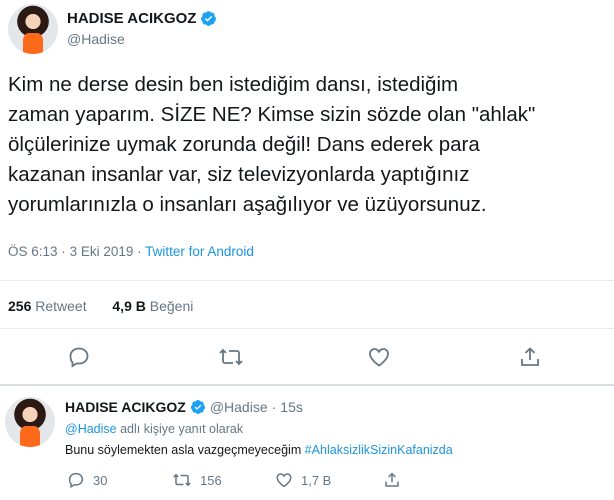 The height and width of the screenshot is (500, 614). Describe the element at coordinates (91, 429) in the screenshot. I see `replying-to-handle: @Hadise` at that location.